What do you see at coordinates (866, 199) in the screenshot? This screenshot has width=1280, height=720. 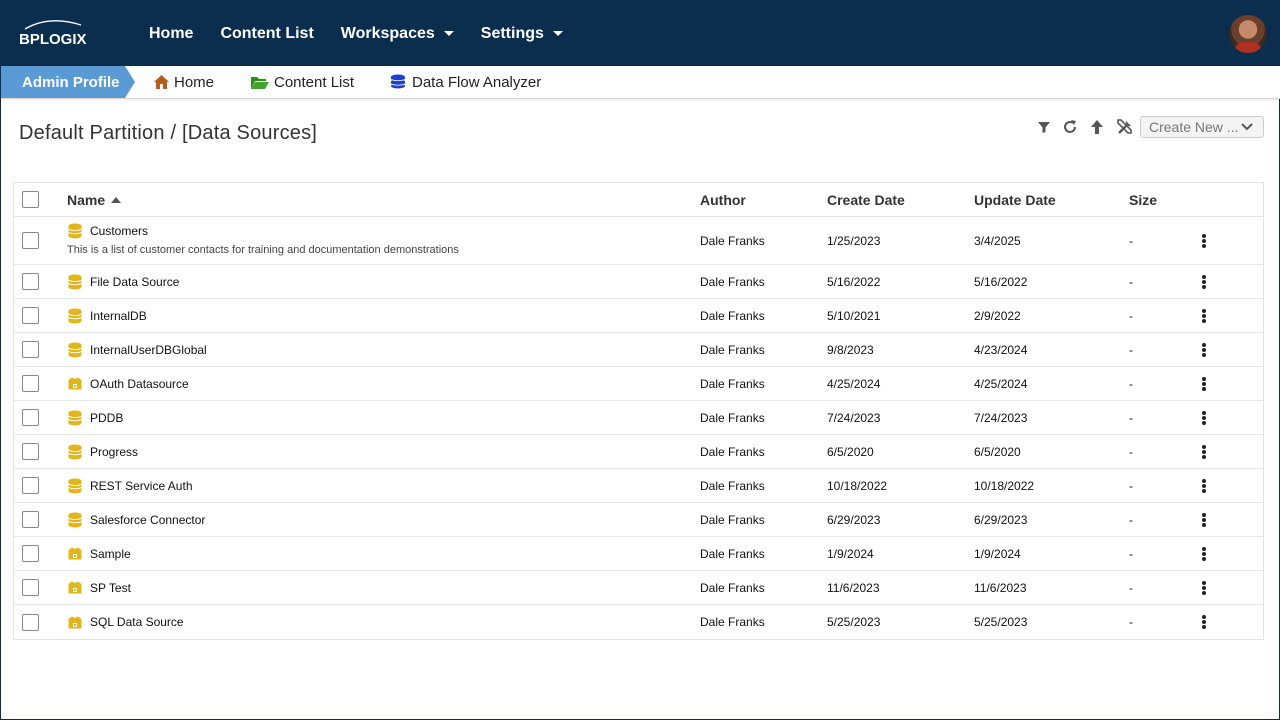 I see `column-header-create-date: Create Date` at bounding box center [866, 199].